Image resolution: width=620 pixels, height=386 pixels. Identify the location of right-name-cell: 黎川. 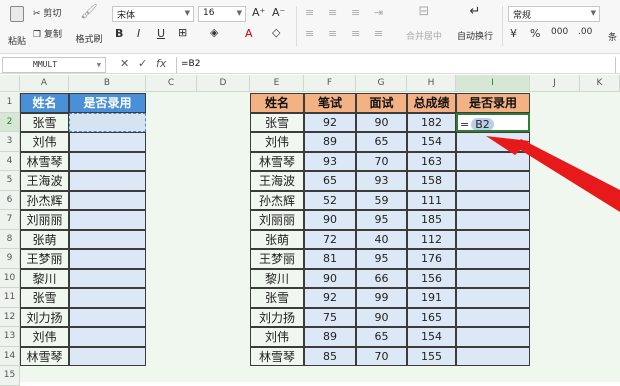
(277, 278).